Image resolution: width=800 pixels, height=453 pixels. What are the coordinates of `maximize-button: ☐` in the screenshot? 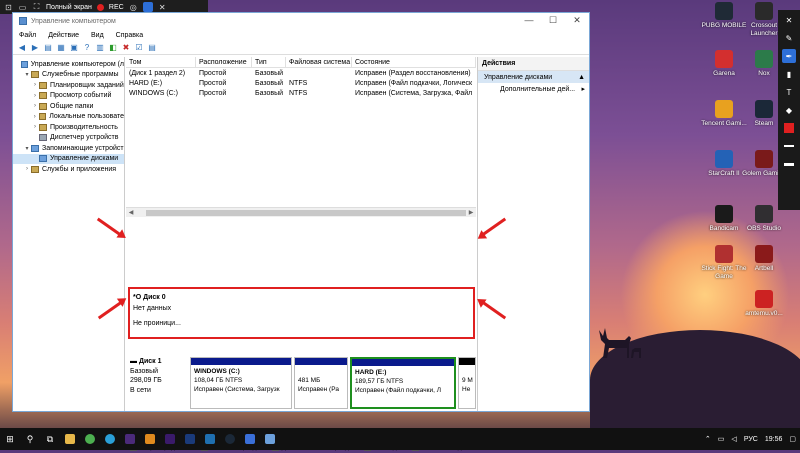 It's located at (553, 20).